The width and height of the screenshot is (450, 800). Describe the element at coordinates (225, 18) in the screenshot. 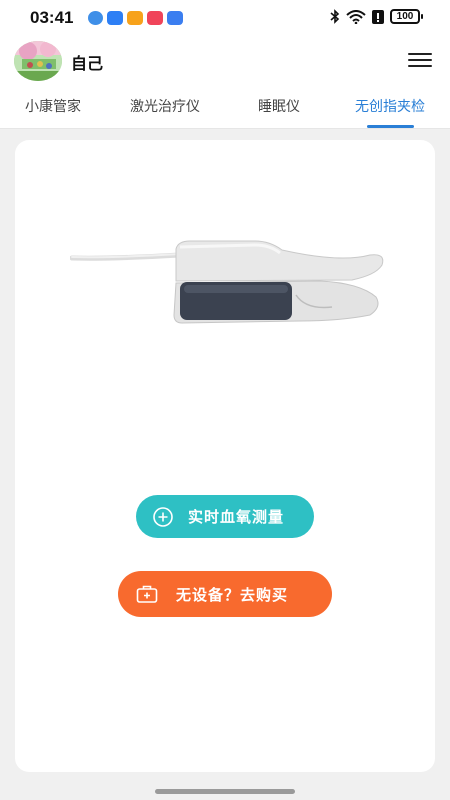

I see `status-bar: 03:41 100` at that location.